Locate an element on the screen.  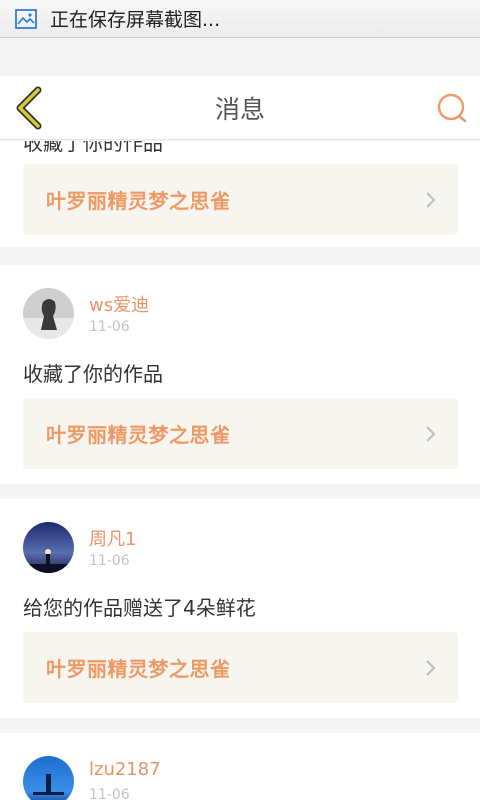
chevron-left-icon is located at coordinates (30, 108).